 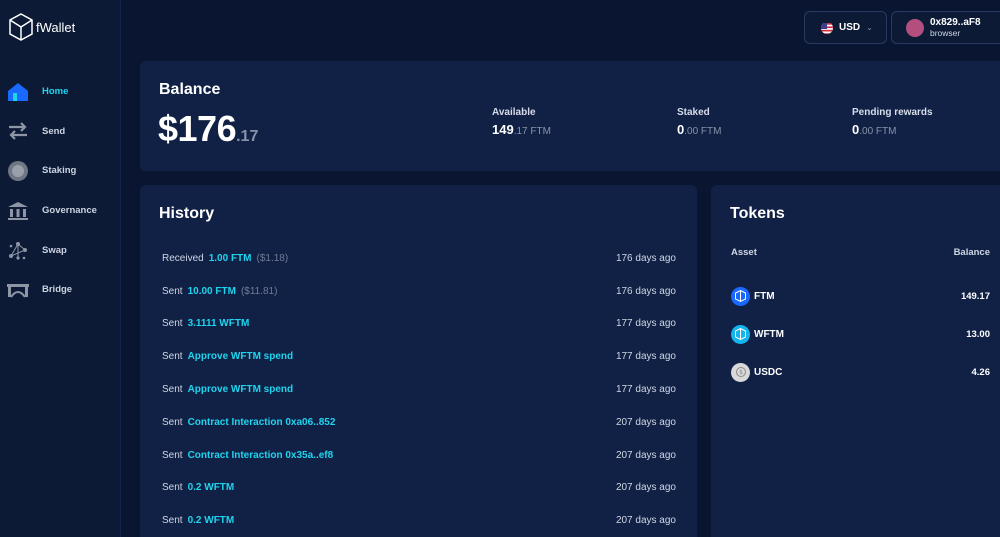 I want to click on history-title: History, so click(x=187, y=213).